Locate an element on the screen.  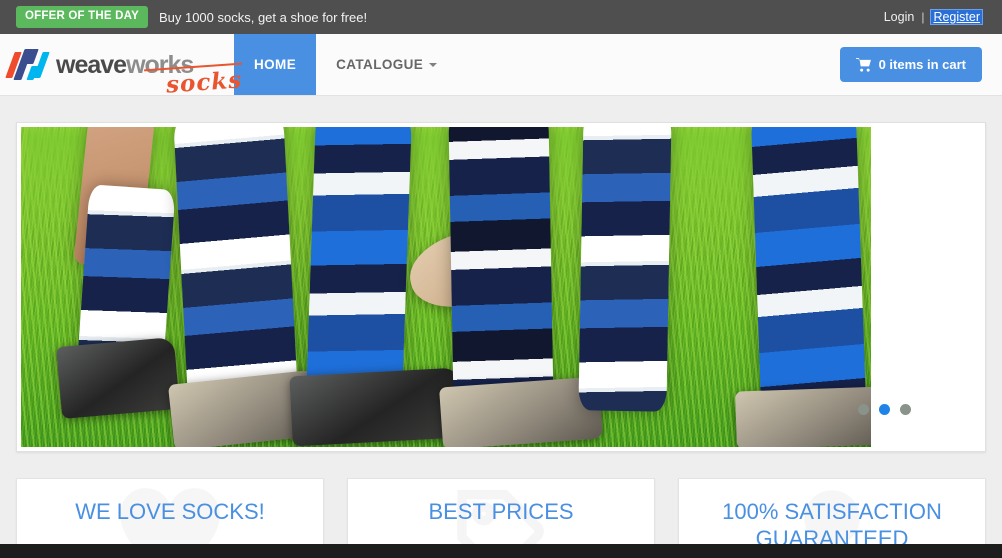
chevron-down-icon is located at coordinates (433, 64).